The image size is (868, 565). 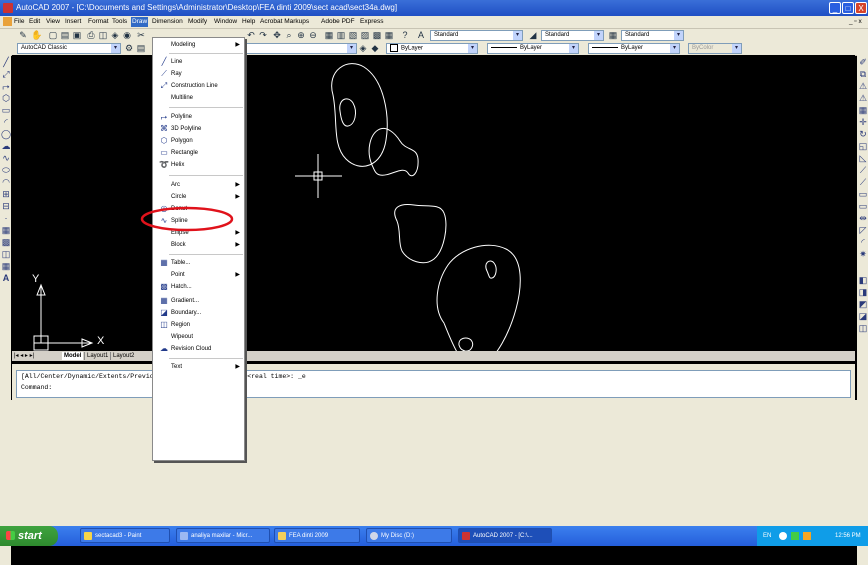 What do you see at coordinates (6, 86) in the screenshot?
I see `polyline-icon: ⮣` at bounding box center [6, 86].